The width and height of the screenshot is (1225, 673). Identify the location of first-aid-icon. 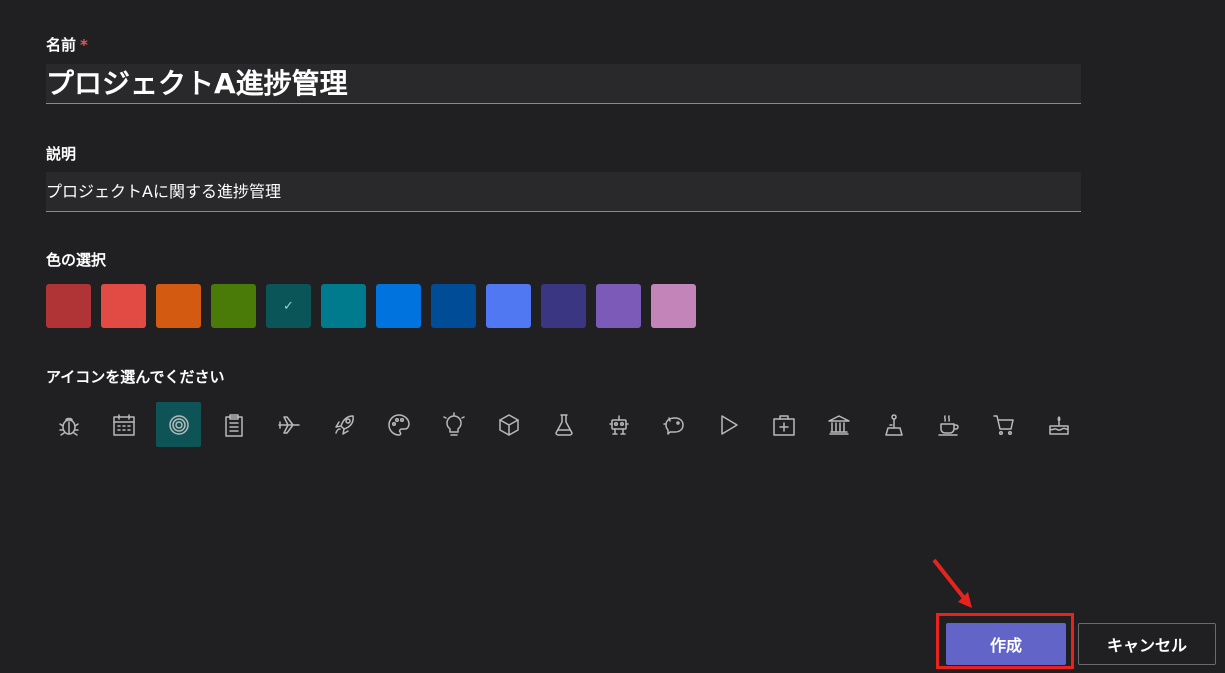
(783, 424).